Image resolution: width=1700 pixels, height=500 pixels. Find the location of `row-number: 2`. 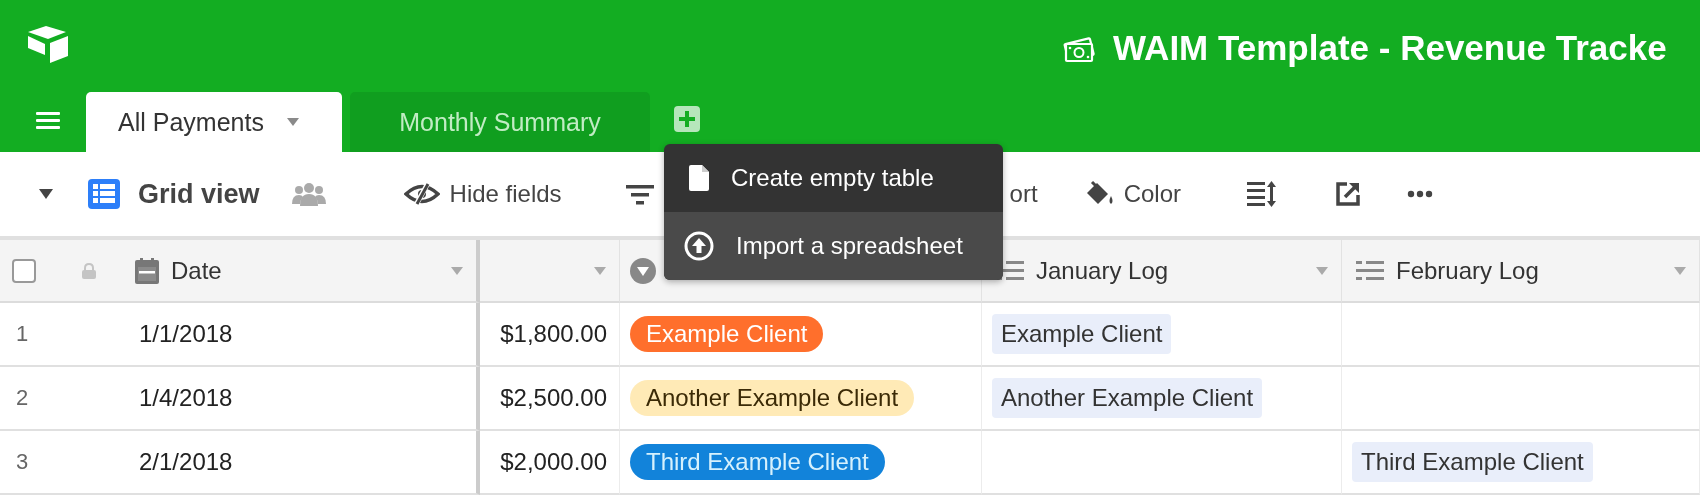

row-number: 2 is located at coordinates (22, 398).